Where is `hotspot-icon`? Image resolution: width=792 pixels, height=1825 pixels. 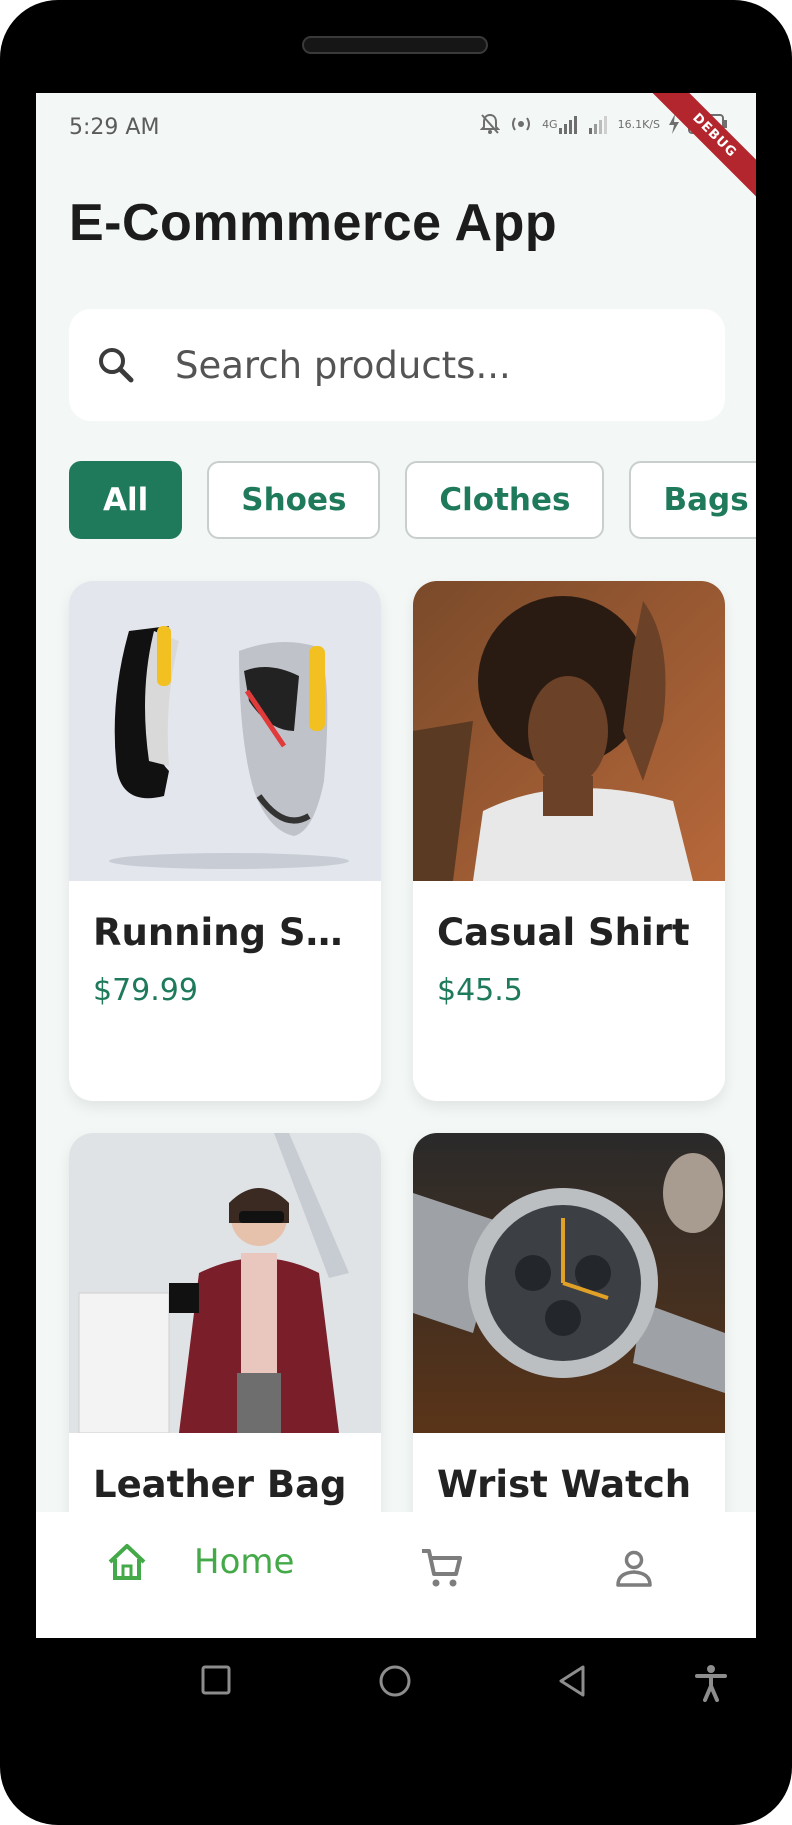 hotspot-icon is located at coordinates (521, 124).